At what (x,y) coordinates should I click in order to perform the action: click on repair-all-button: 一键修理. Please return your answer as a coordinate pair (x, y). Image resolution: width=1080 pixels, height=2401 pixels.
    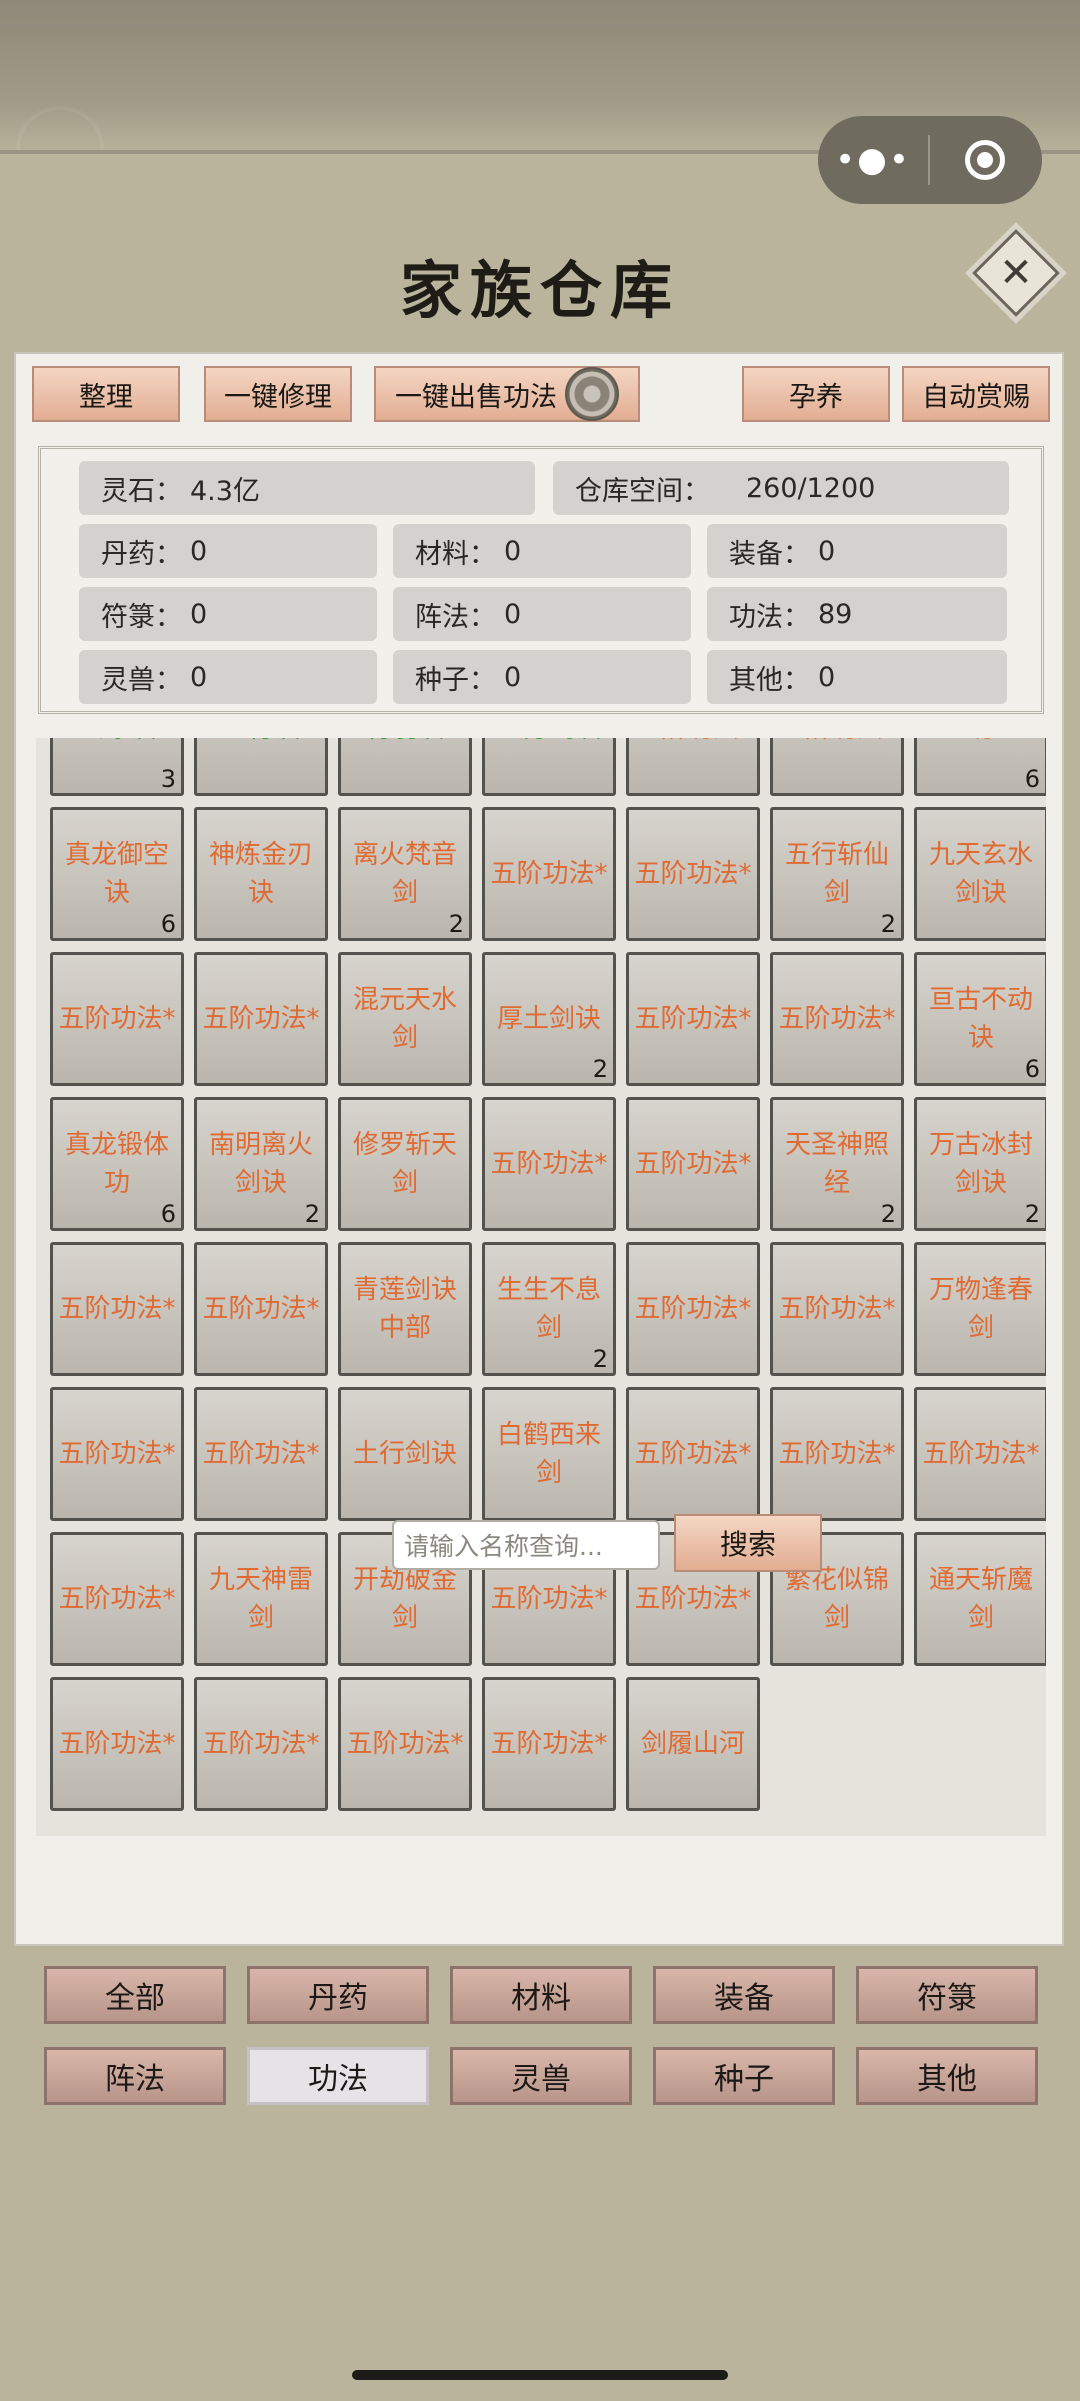
    Looking at the image, I should click on (278, 394).